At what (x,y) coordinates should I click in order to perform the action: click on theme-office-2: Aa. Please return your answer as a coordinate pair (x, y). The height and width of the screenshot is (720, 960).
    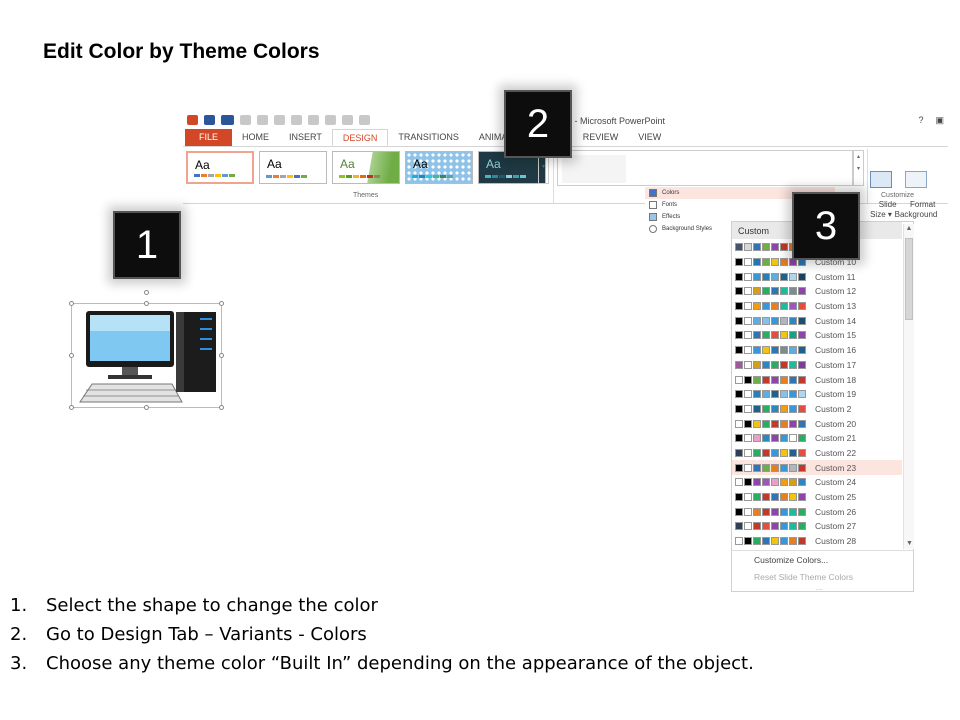
    Looking at the image, I should click on (293, 167).